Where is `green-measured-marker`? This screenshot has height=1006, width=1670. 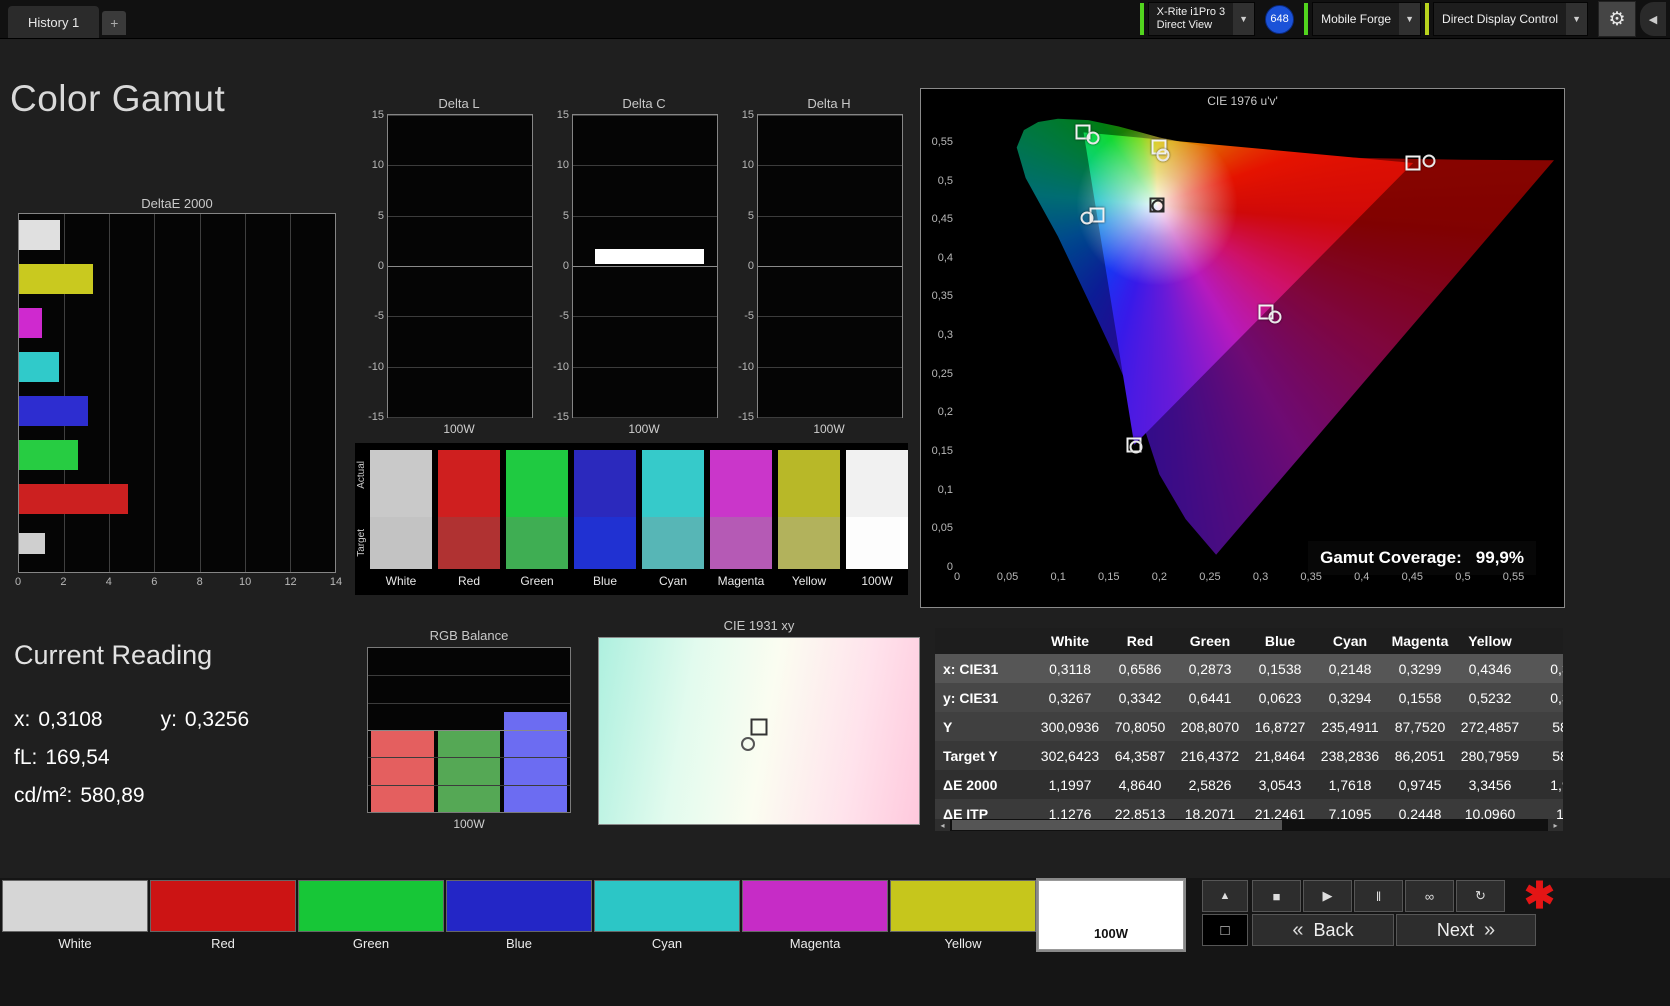 green-measured-marker is located at coordinates (1093, 138).